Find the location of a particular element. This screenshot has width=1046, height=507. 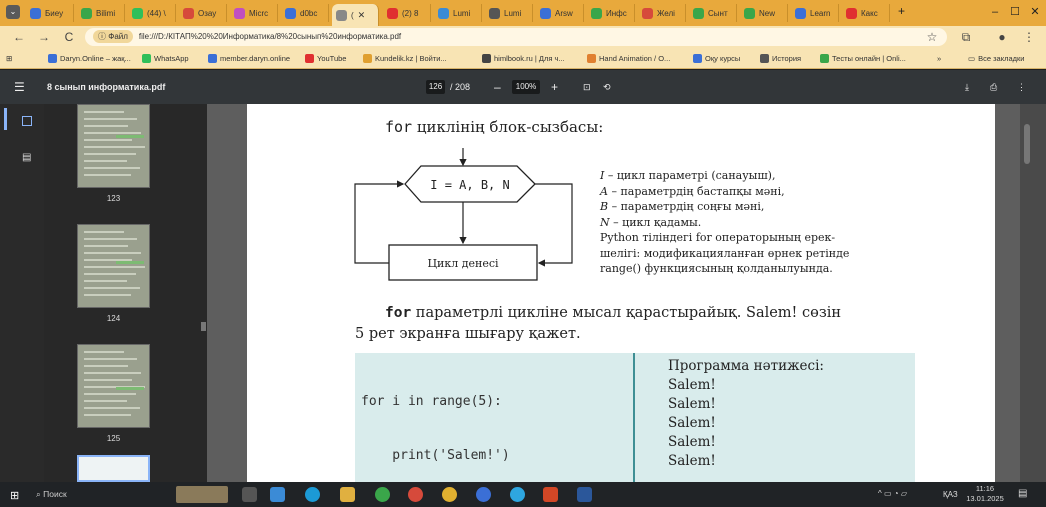

notifications-icon: ▤ is located at coordinates (1022, 493).